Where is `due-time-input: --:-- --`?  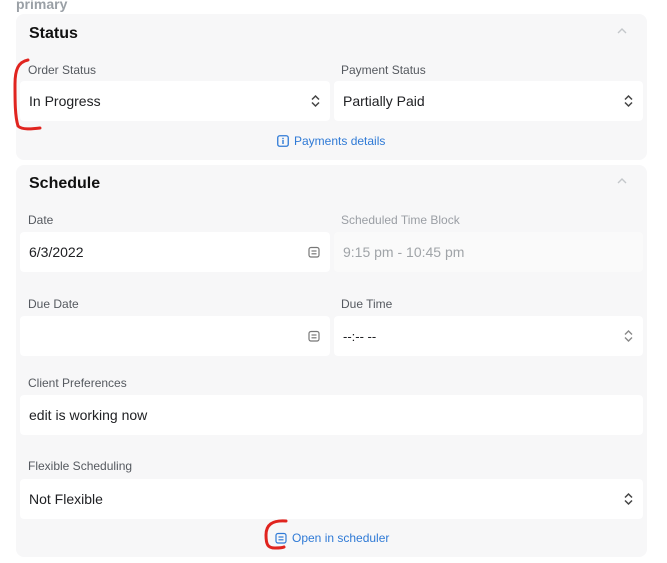
due-time-input: --:-- -- is located at coordinates (488, 336).